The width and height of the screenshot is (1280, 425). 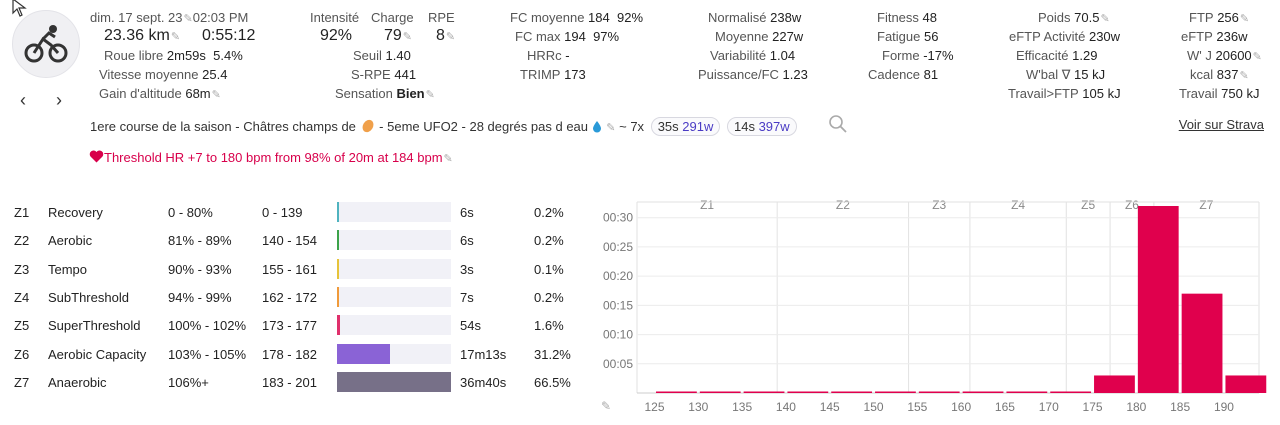 What do you see at coordinates (549, 326) in the screenshot?
I see `zone-share: 1.6%` at bounding box center [549, 326].